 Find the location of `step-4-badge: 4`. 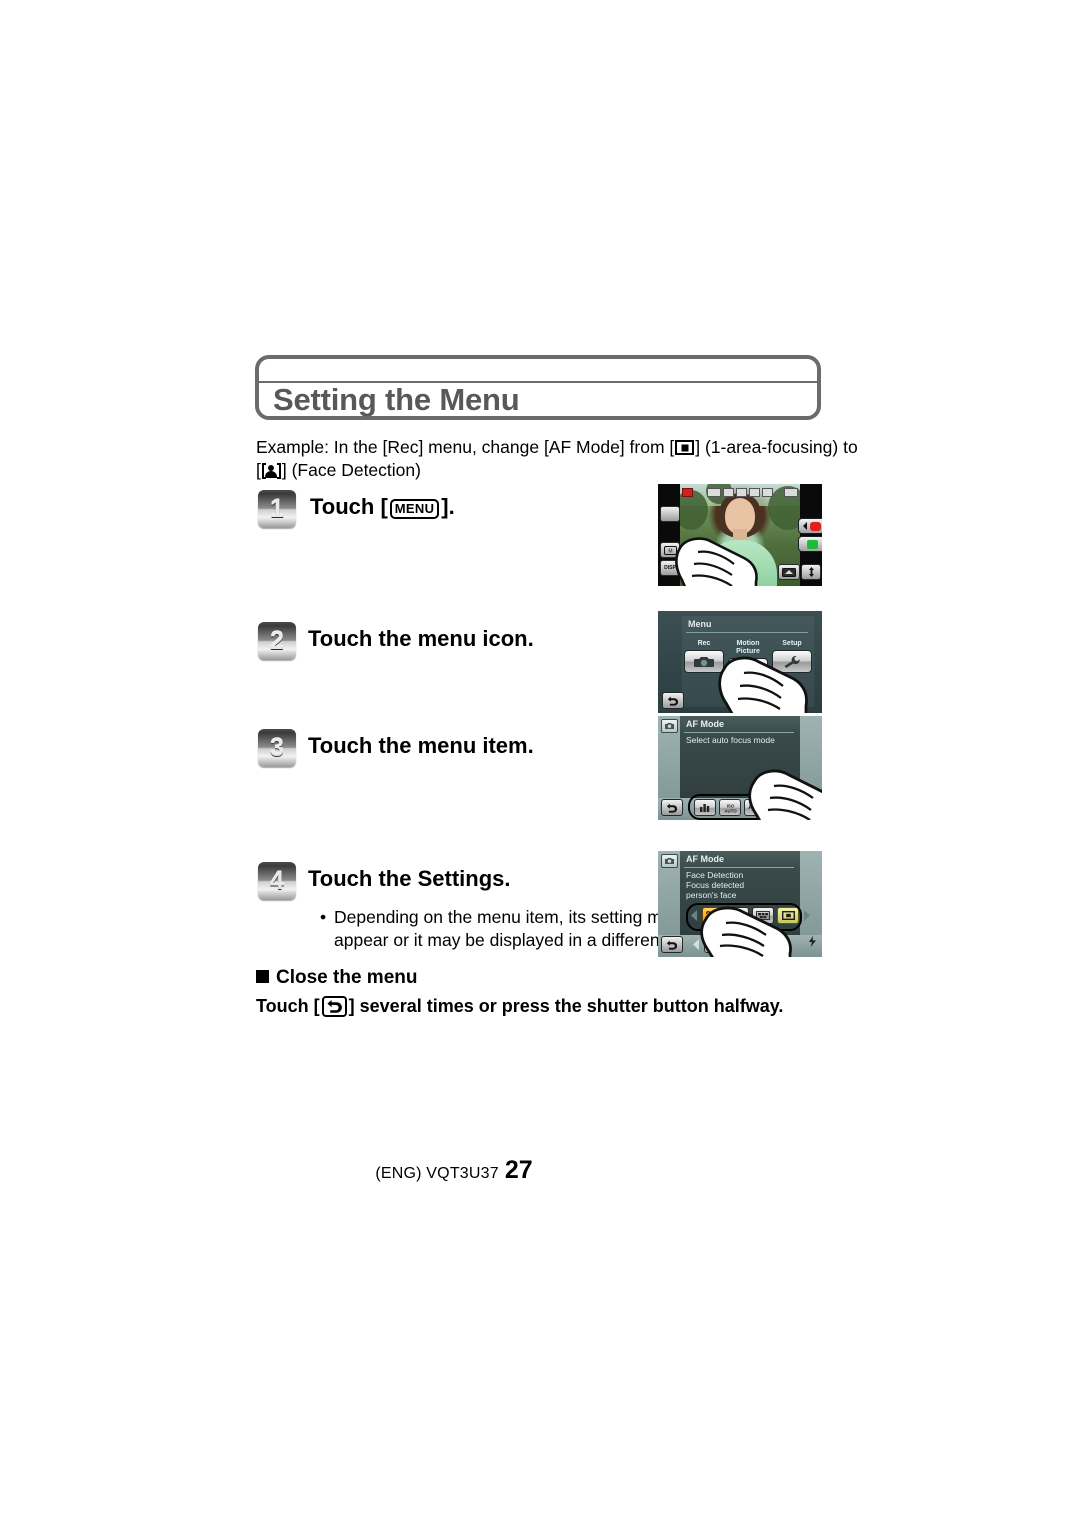

step-4-badge: 4 is located at coordinates (277, 881).